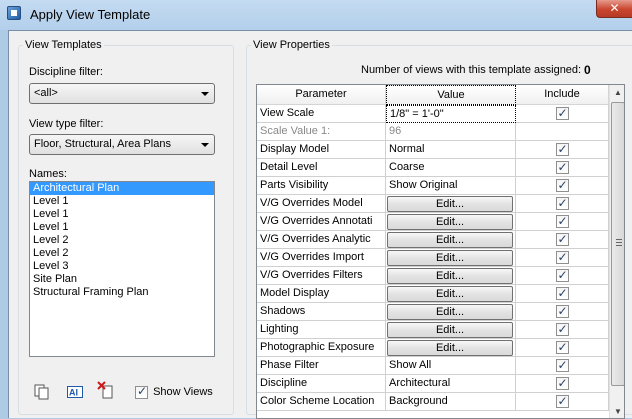 Image resolution: width=632 pixels, height=419 pixels. I want to click on rename-icon: AI, so click(75, 392).